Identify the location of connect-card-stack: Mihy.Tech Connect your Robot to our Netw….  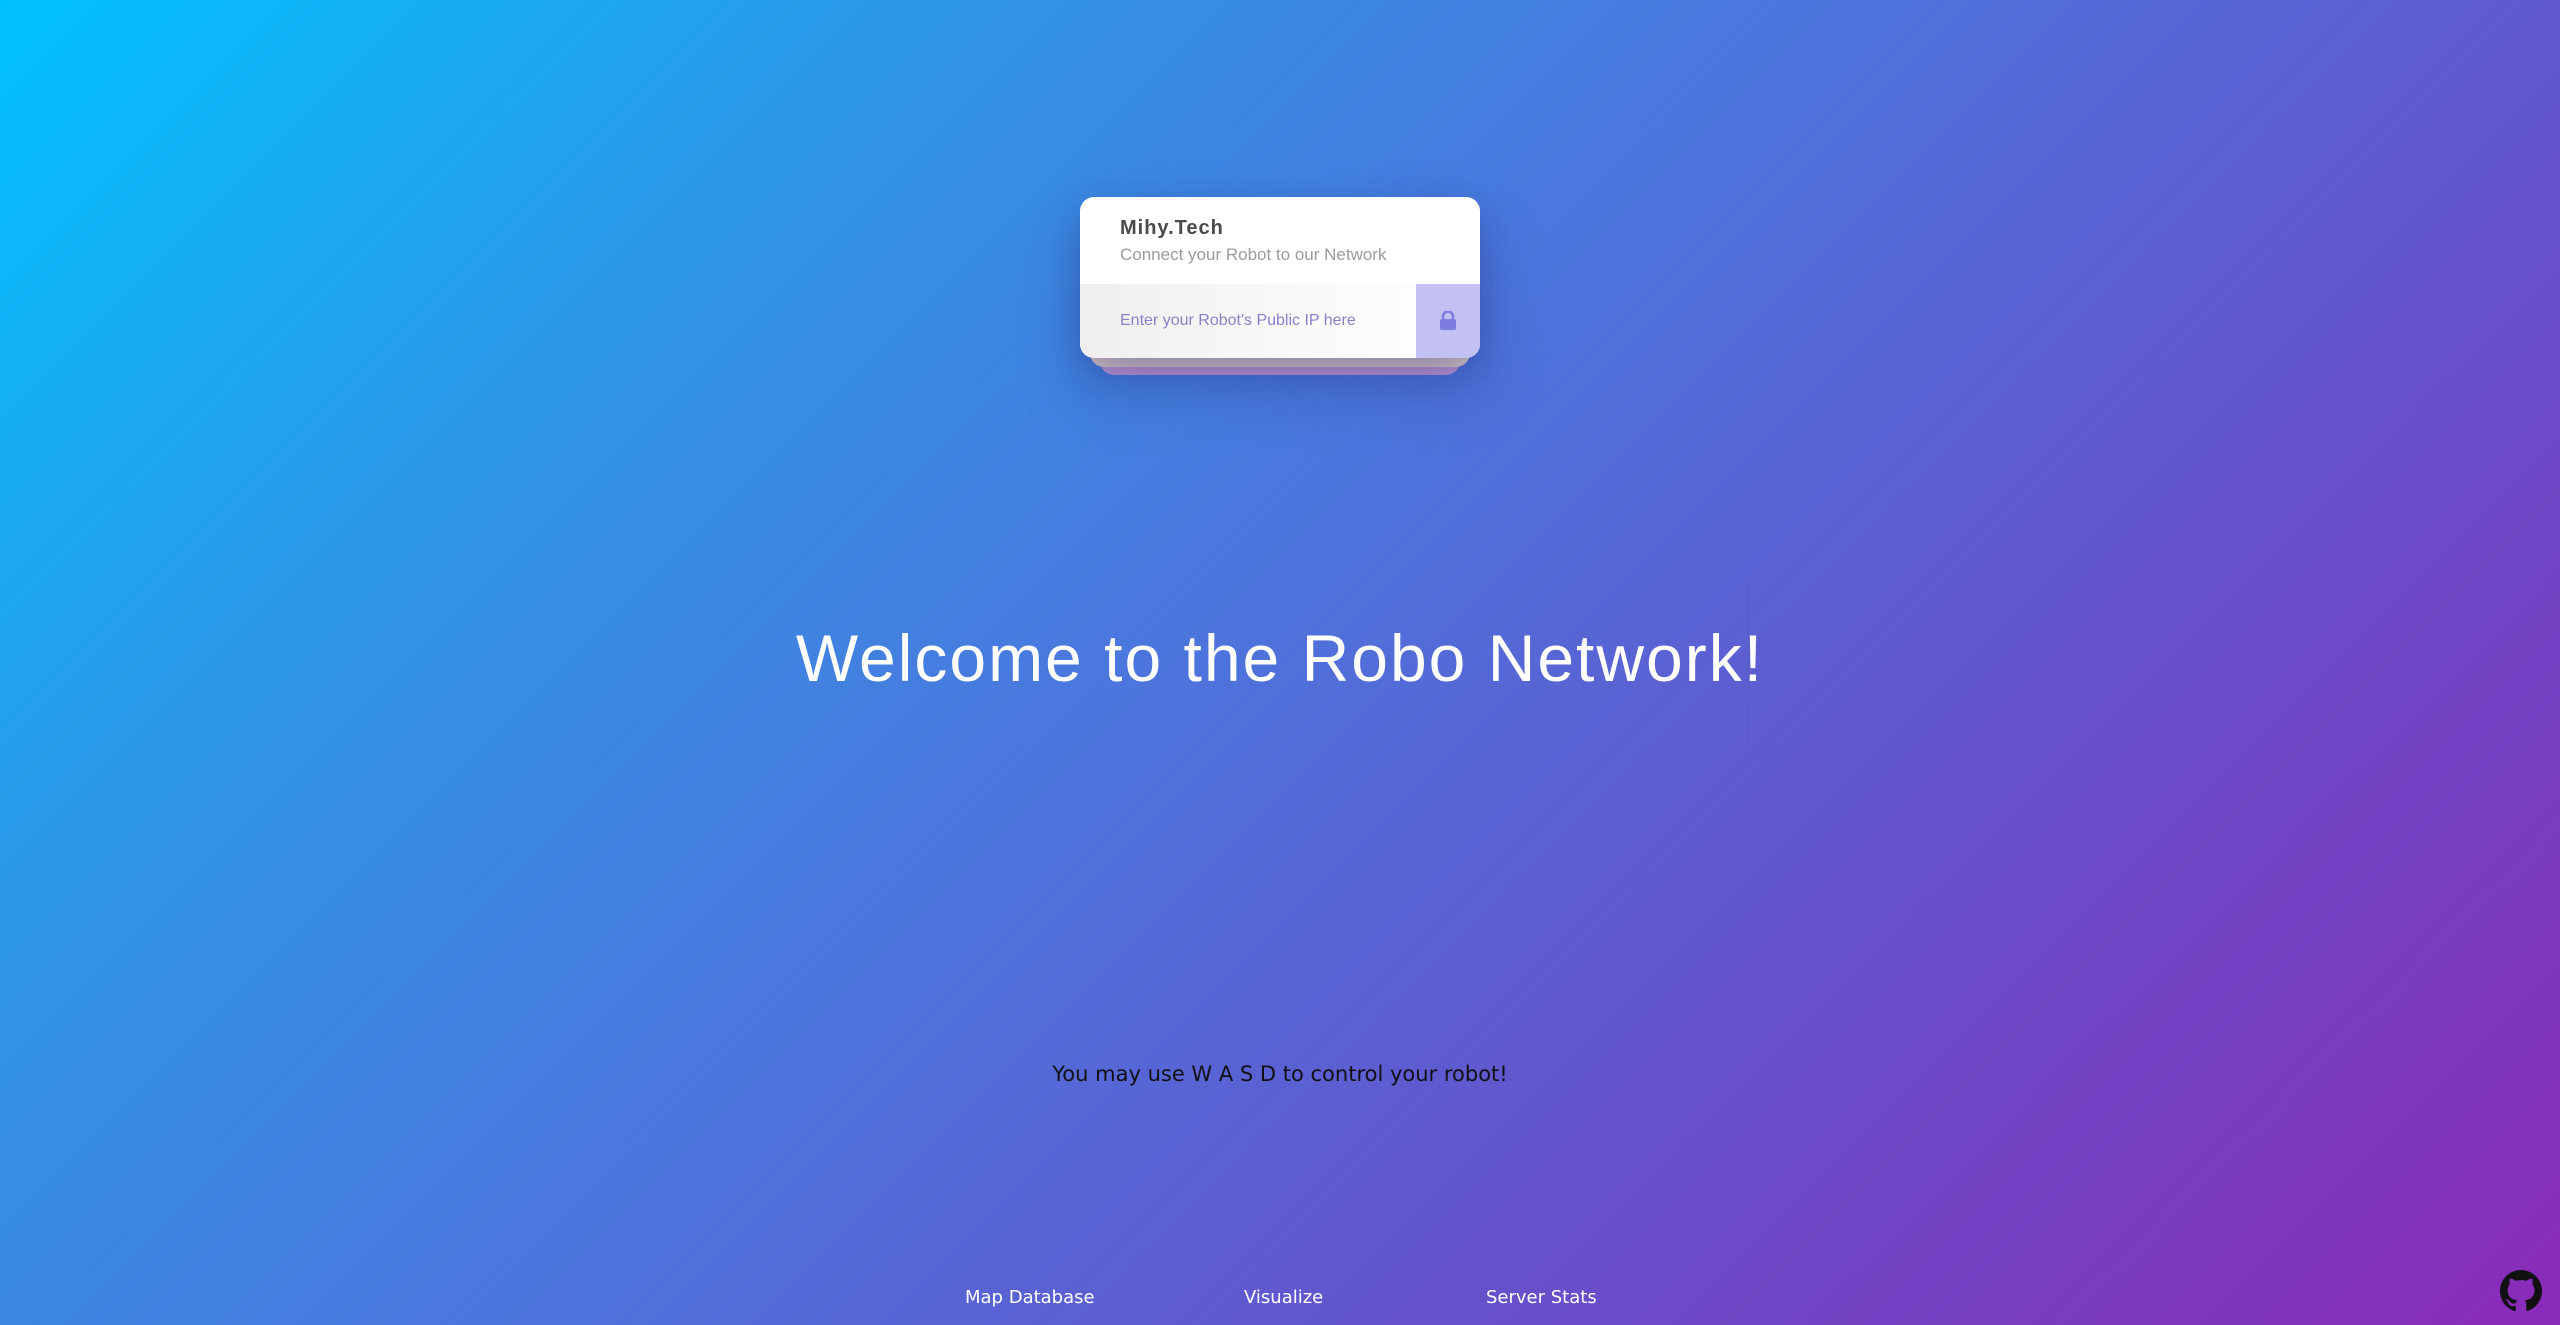
(1280, 286).